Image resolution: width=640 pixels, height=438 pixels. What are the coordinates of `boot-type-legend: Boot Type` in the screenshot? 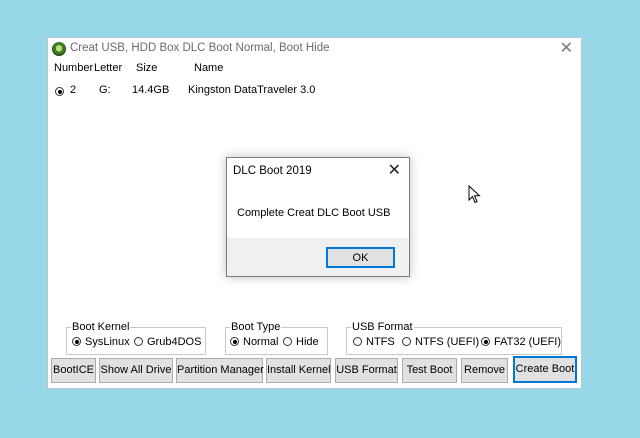 It's located at (256, 327).